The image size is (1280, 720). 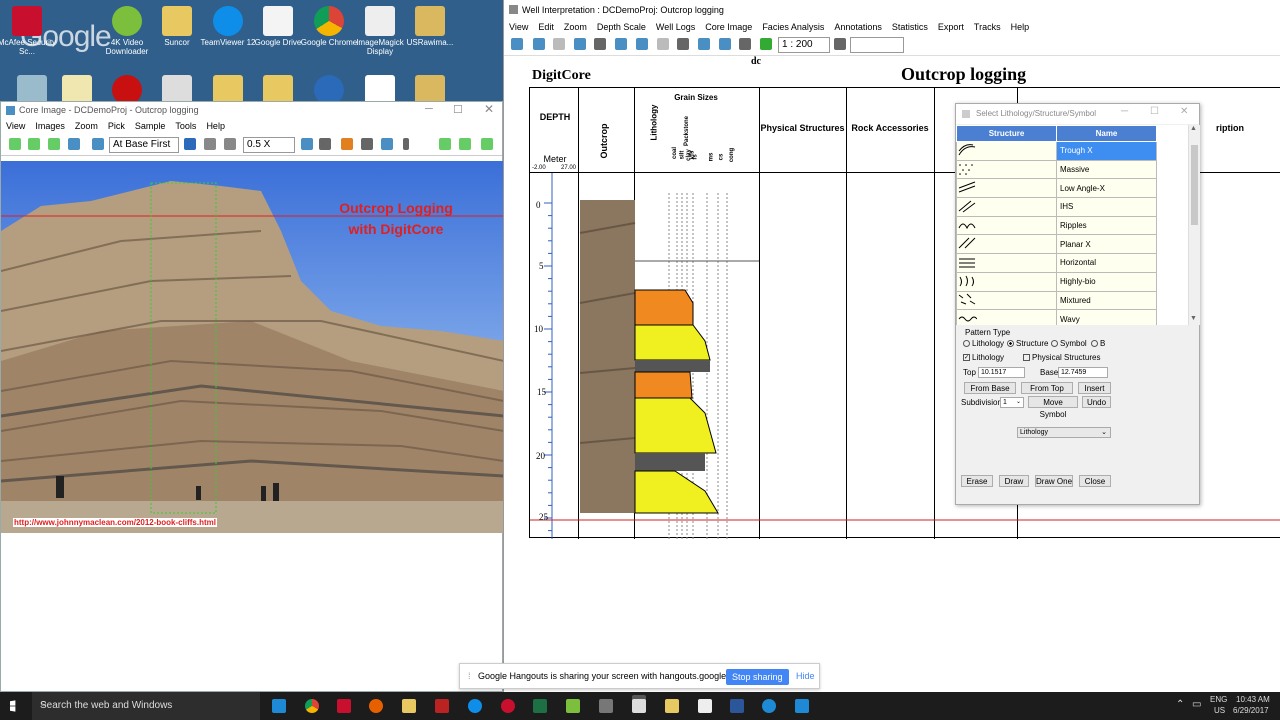 I want to click on excel-icon, so click(x=540, y=706).